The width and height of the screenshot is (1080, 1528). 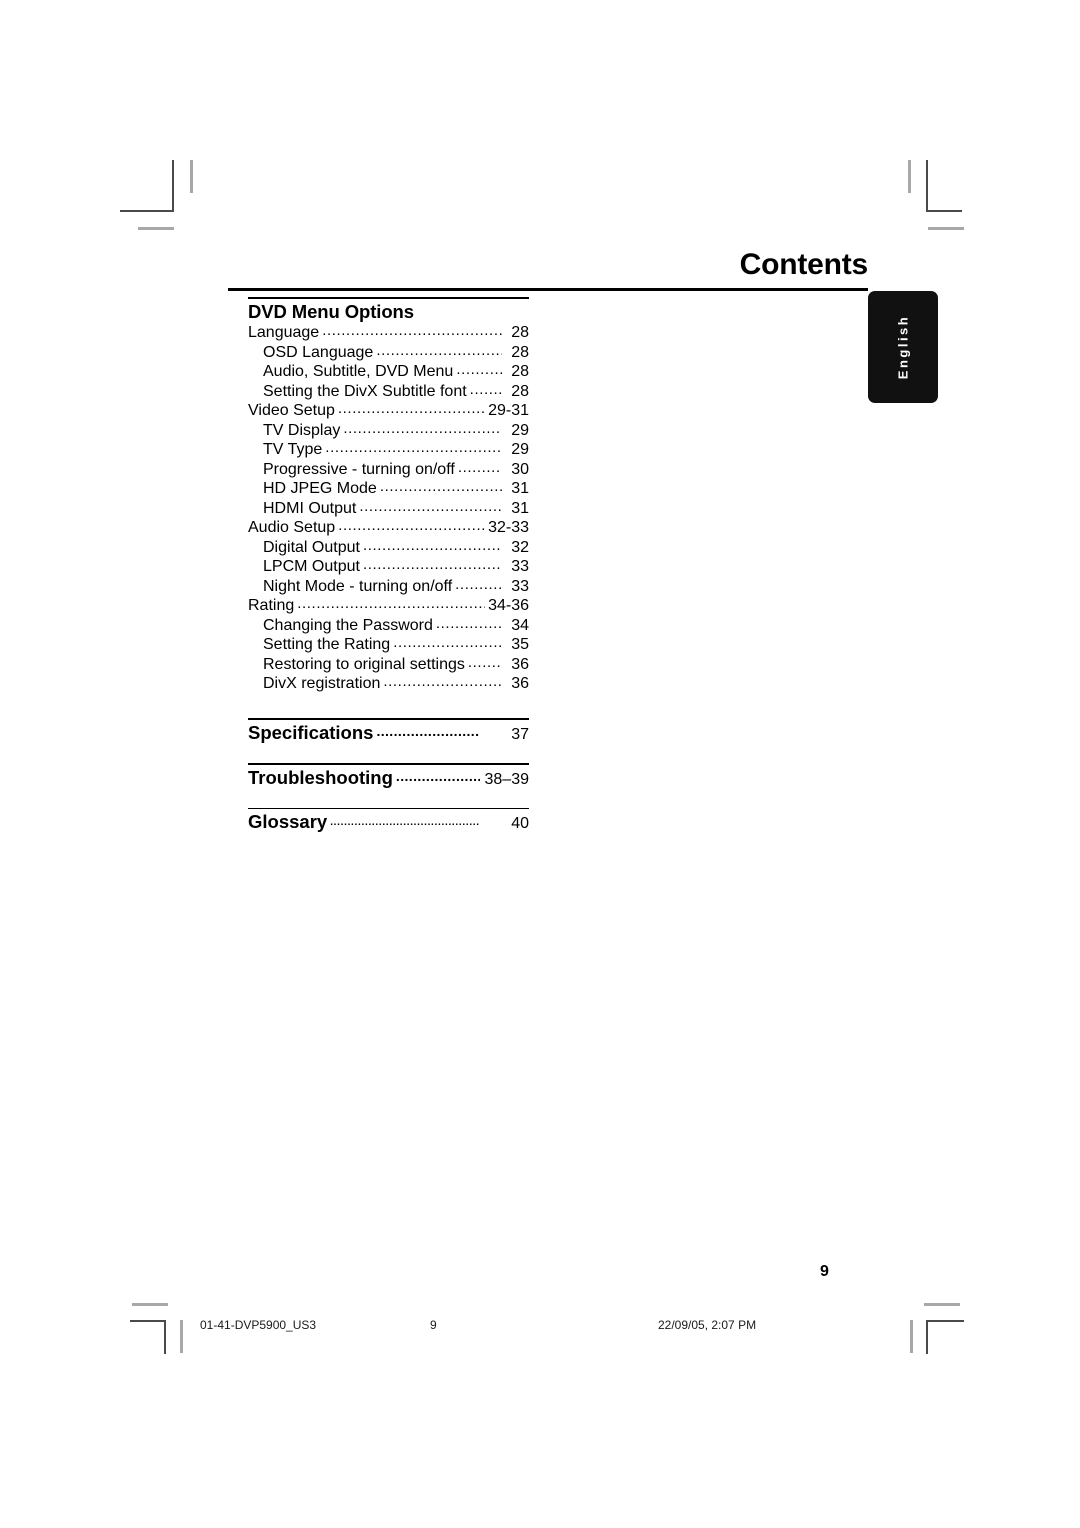 What do you see at coordinates (322, 683) in the screenshot?
I see `toc-entry-label: DivX registration` at bounding box center [322, 683].